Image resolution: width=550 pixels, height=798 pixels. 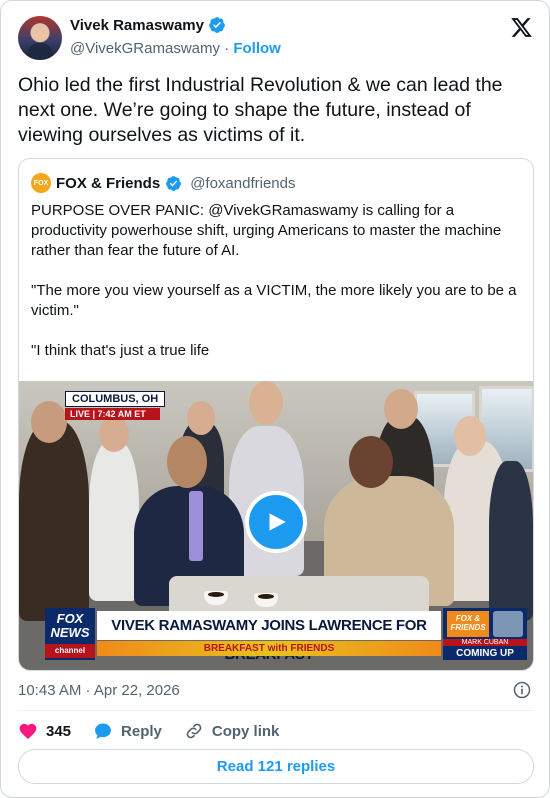 What do you see at coordinates (269, 648) in the screenshot?
I see `lower-third-subline: BREAKFAST with FRIENDS` at bounding box center [269, 648].